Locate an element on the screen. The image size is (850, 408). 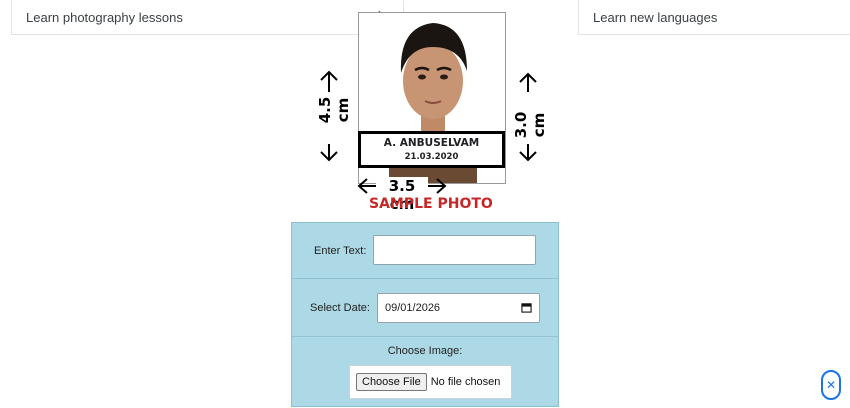
date-value: 09/01/2026 is located at coordinates (413, 308).